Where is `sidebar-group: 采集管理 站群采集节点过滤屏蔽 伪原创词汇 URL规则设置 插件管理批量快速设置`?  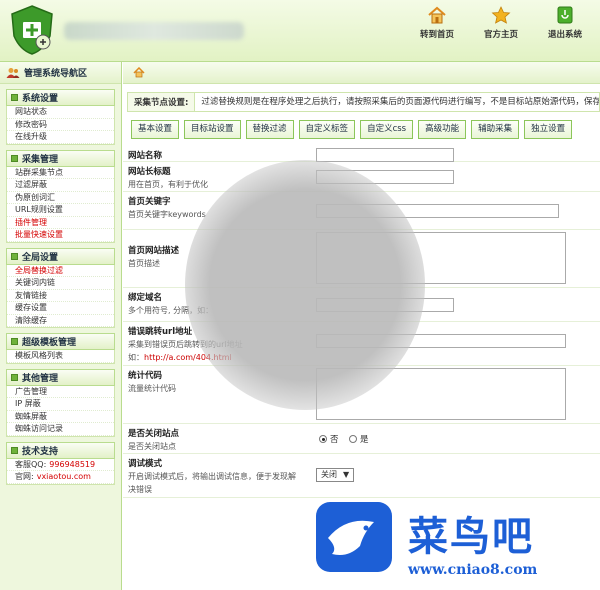 sidebar-group: 采集管理 站群采集节点过滤屏蔽 伪原创词汇 URL规则设置 插件管理批量快速设置 is located at coordinates (60, 196).